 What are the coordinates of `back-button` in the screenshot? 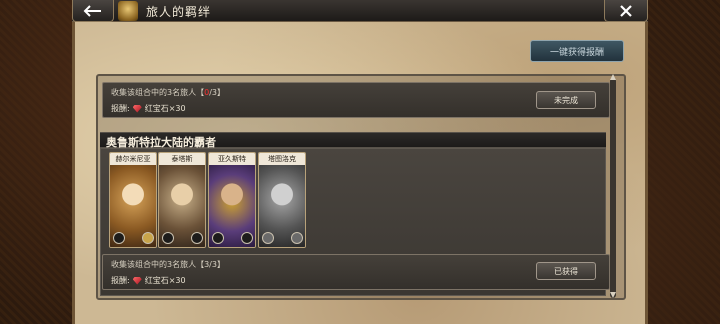 It's located at (93, 11).